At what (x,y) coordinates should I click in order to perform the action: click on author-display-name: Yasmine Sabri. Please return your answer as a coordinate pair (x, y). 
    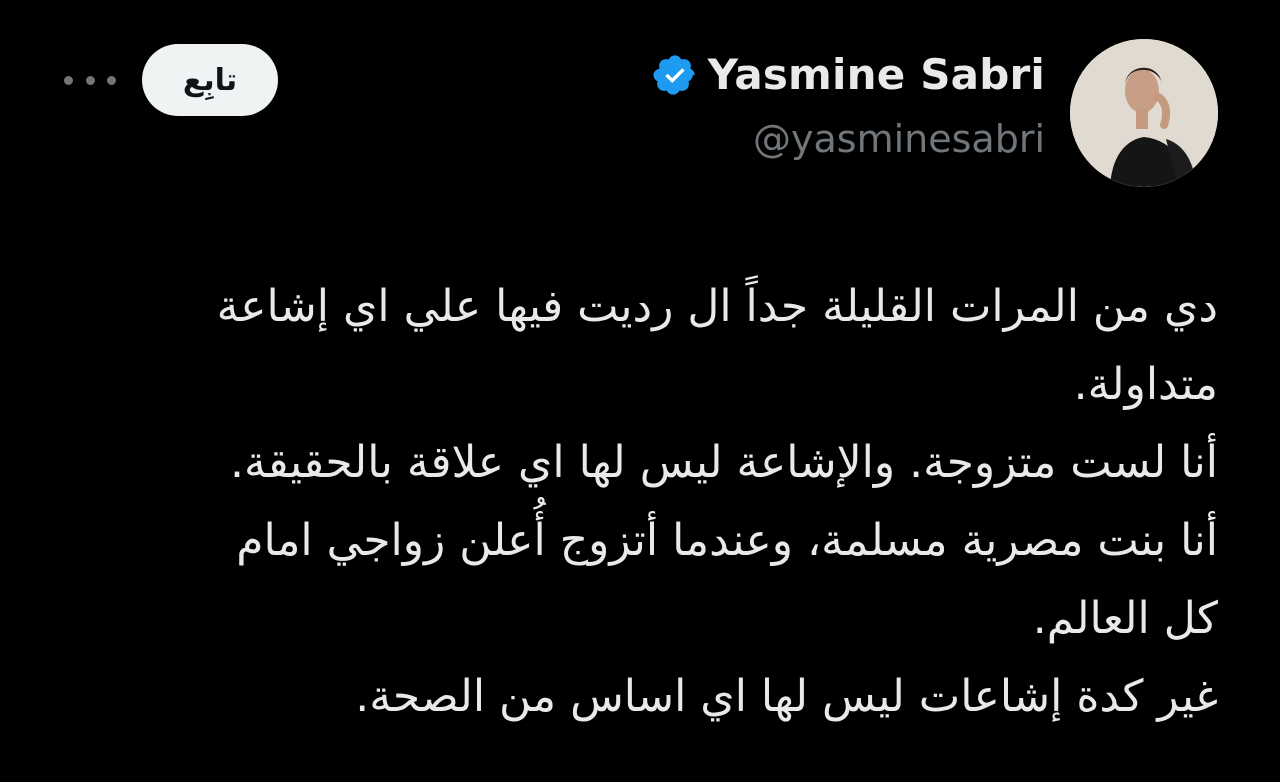
    Looking at the image, I should click on (848, 74).